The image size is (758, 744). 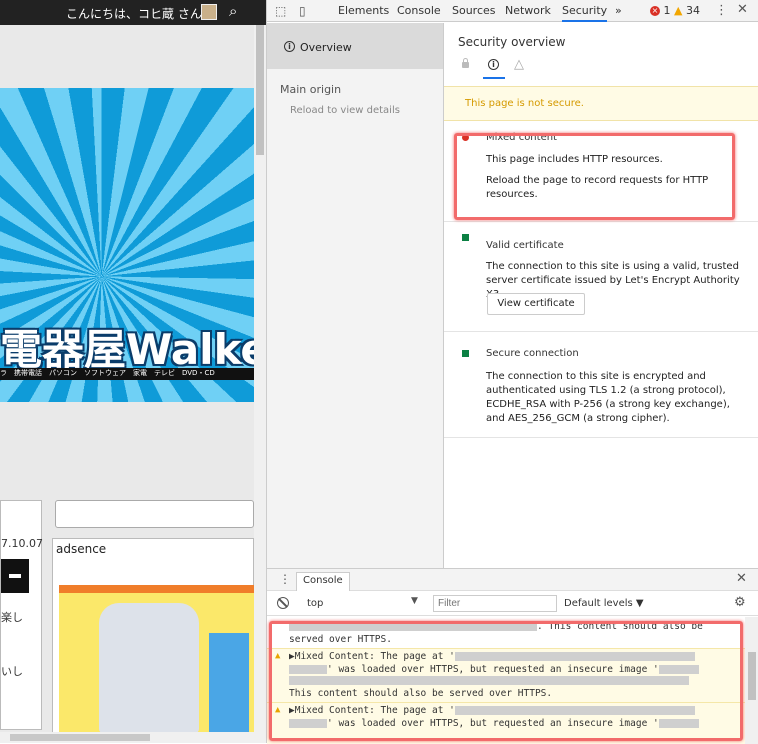 I want to click on issue-counter: × 1 ▲ 34, so click(x=675, y=10).